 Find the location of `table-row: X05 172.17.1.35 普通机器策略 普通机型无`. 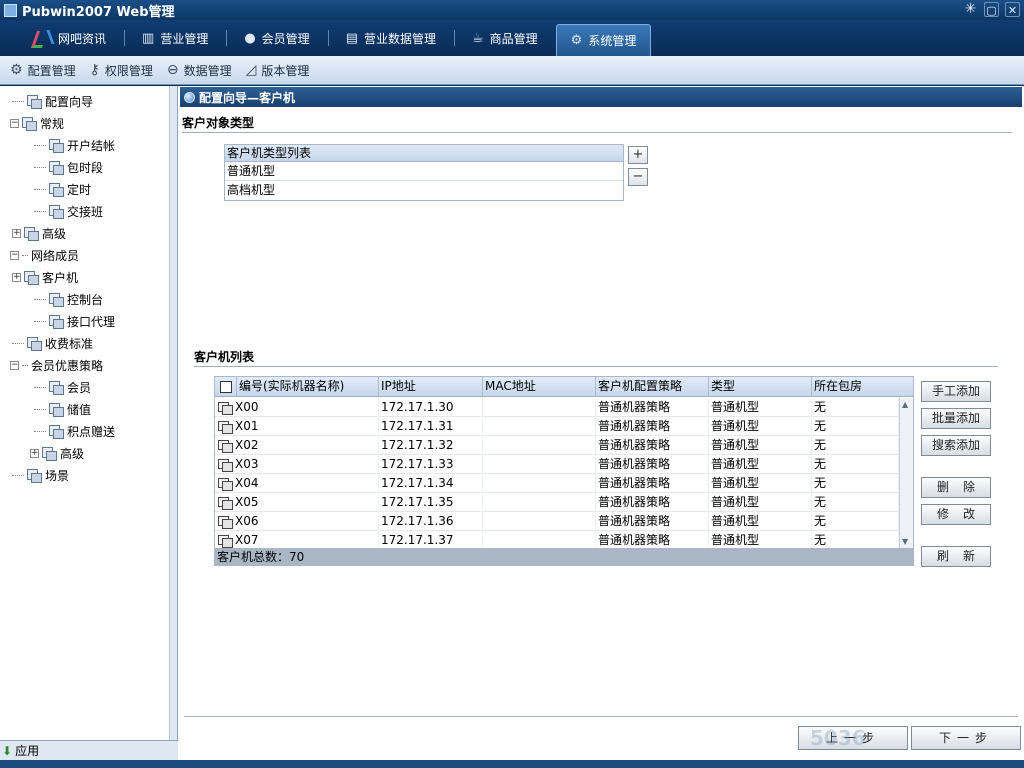

table-row: X05 172.17.1.35 普通机器策略 普通机型无 is located at coordinates (557, 502).